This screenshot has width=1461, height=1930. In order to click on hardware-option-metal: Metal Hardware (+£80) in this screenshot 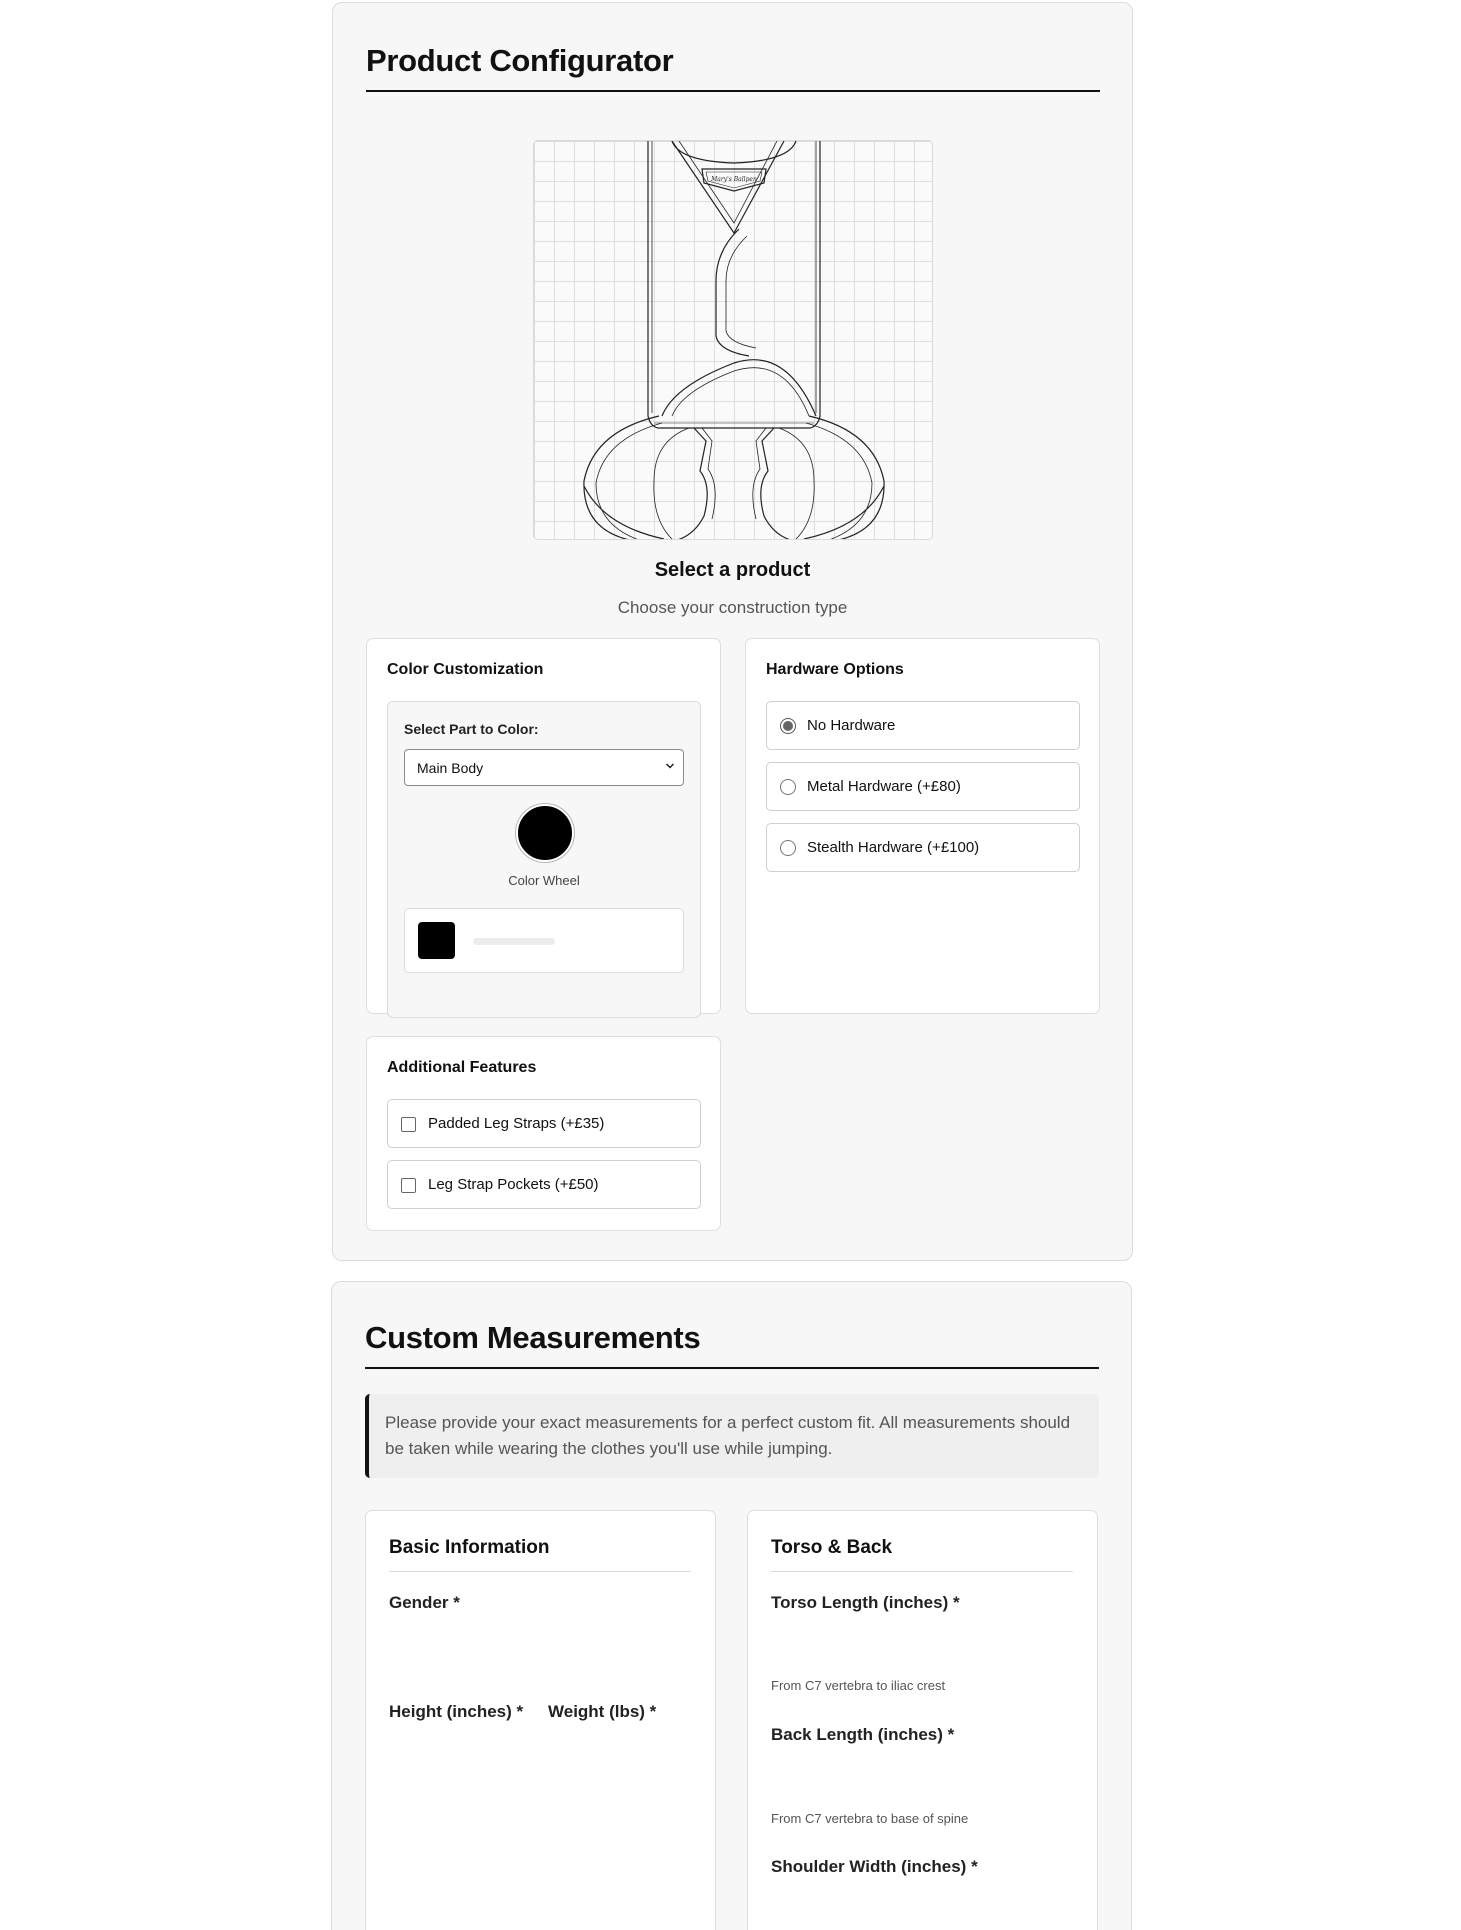, I will do `click(923, 786)`.